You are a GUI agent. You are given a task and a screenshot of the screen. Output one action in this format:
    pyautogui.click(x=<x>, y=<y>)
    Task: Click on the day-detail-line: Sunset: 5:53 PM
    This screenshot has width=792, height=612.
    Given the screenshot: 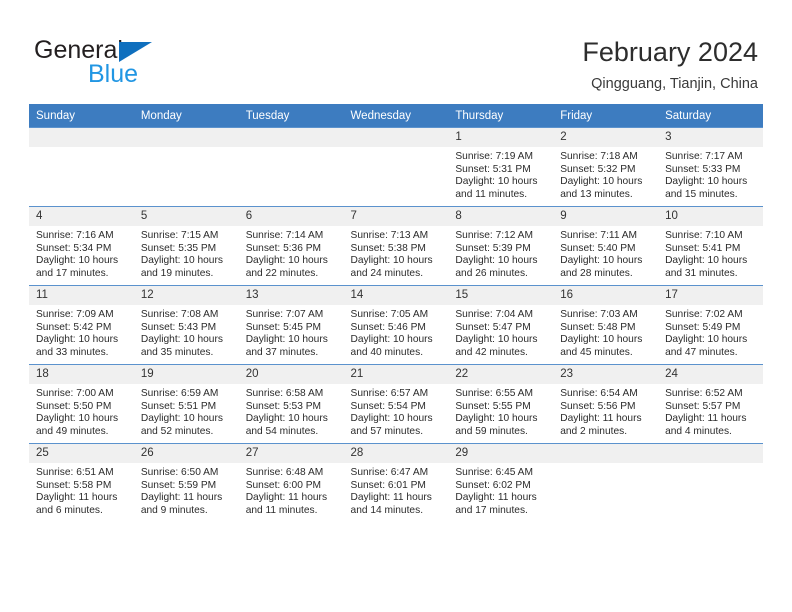 What is the action you would take?
    pyautogui.click(x=283, y=406)
    